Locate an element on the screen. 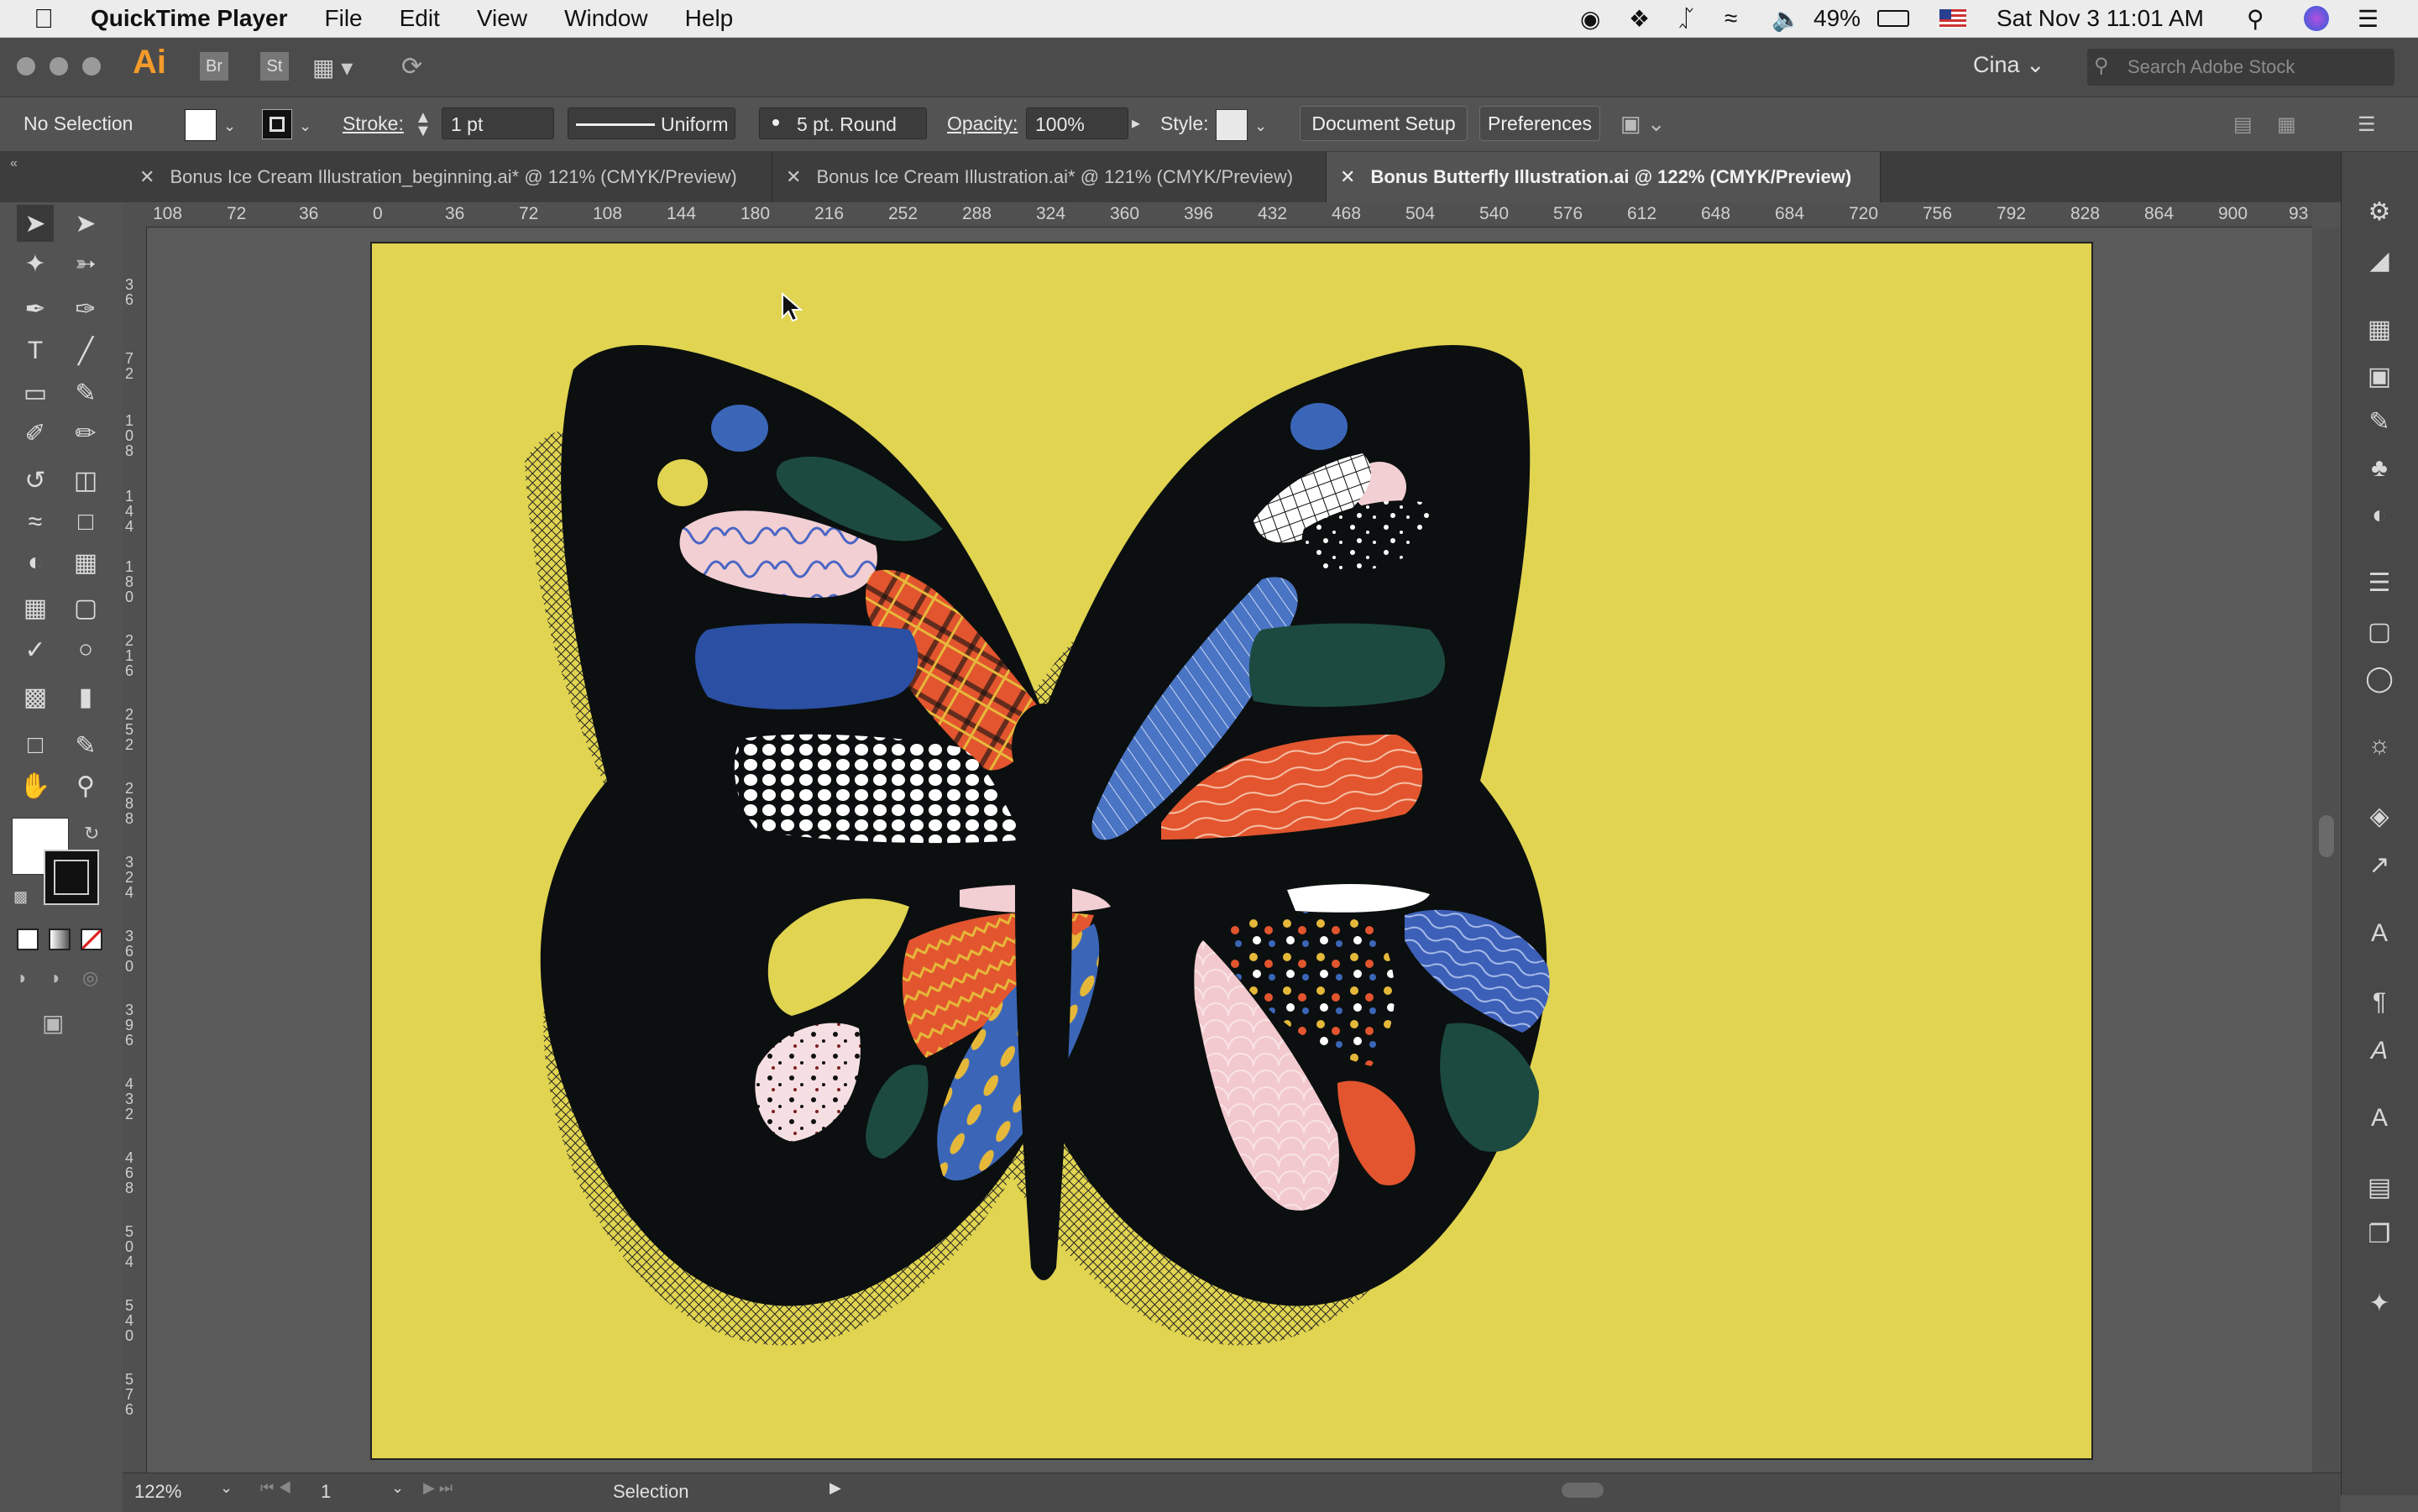 The height and width of the screenshot is (1512, 2418). perspective-grid-tool: ▦ is located at coordinates (85, 562).